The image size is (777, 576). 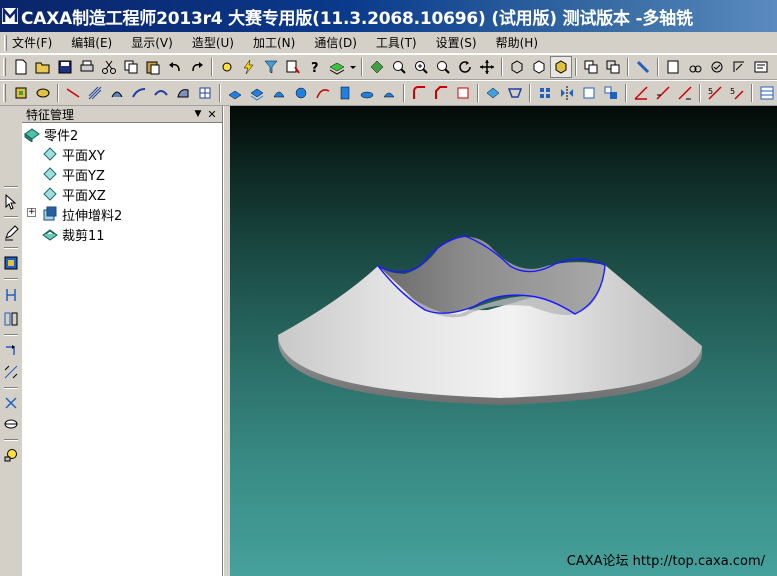 I want to click on panel-close-icon: ✕, so click(x=212, y=114).